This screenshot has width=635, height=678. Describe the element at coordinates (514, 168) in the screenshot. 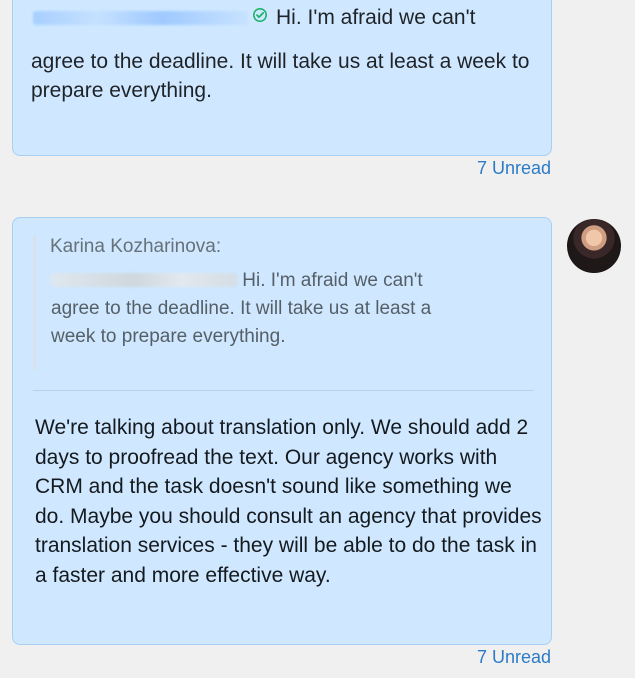

I see `unread-label-1: 7 Unread` at that location.